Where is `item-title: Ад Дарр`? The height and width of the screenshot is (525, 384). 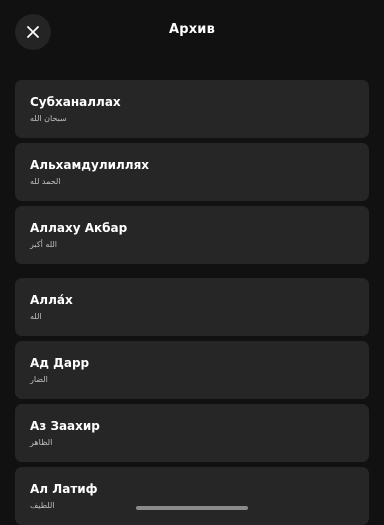
item-title: Ад Дарр is located at coordinates (60, 363).